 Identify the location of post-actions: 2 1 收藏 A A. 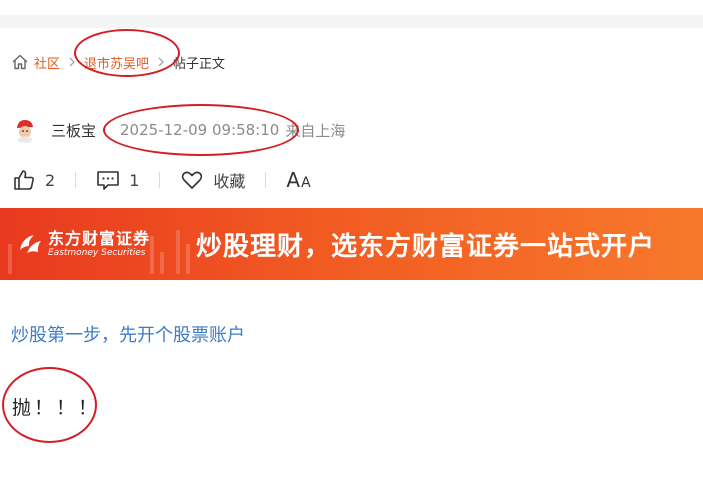
(161, 180).